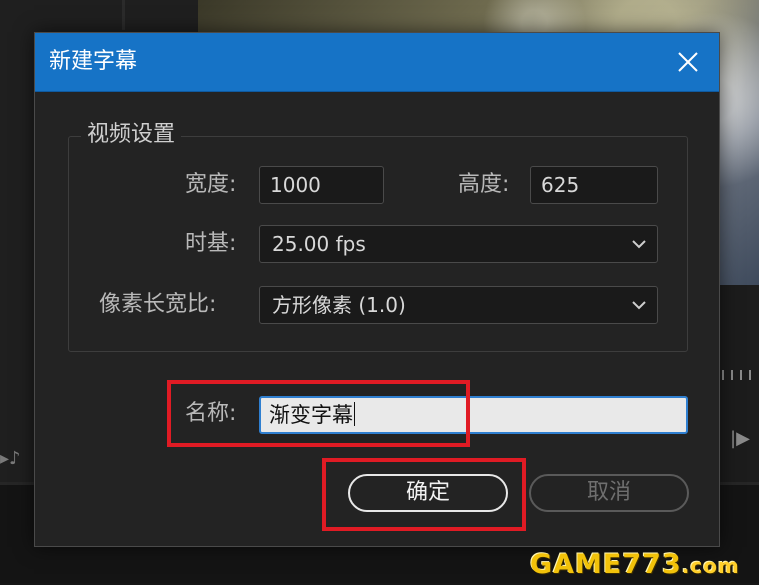 The height and width of the screenshot is (585, 759). What do you see at coordinates (10, 458) in the screenshot?
I see `audio-note-icon: ▸♪` at bounding box center [10, 458].